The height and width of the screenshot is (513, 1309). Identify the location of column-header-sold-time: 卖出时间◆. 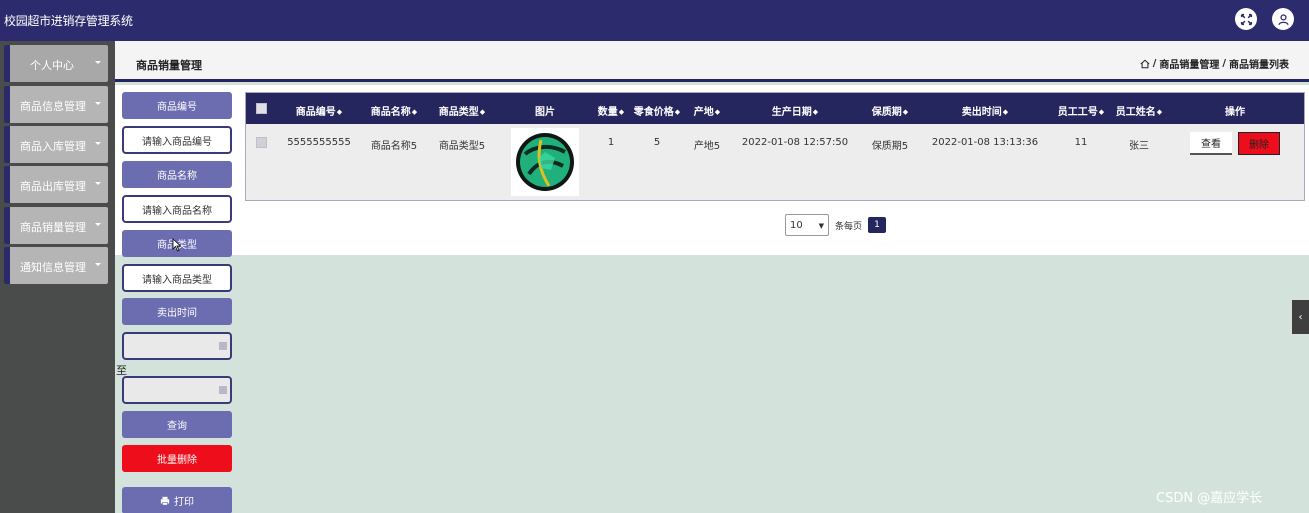
(985, 110).